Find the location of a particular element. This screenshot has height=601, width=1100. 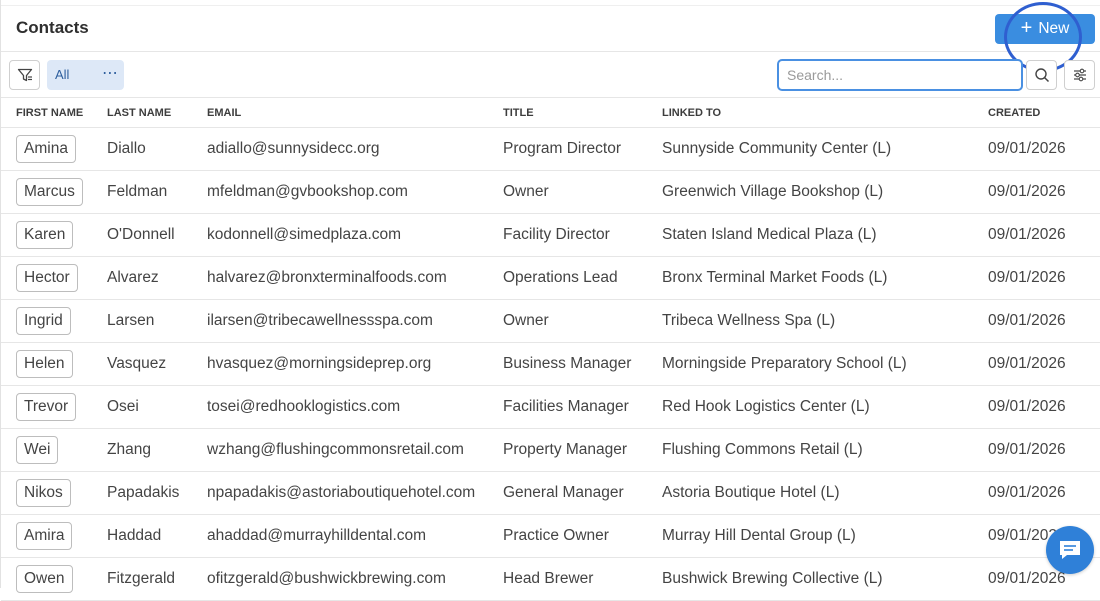

column-header-title: TITLE is located at coordinates (582, 113).